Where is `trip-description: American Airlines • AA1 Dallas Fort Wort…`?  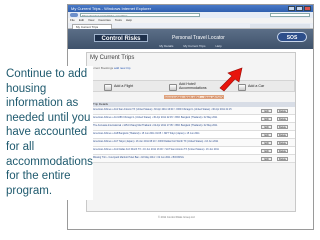 trip-description: American Airlines • AA1 Dallas Fort Wort… is located at coordinates (173, 149).